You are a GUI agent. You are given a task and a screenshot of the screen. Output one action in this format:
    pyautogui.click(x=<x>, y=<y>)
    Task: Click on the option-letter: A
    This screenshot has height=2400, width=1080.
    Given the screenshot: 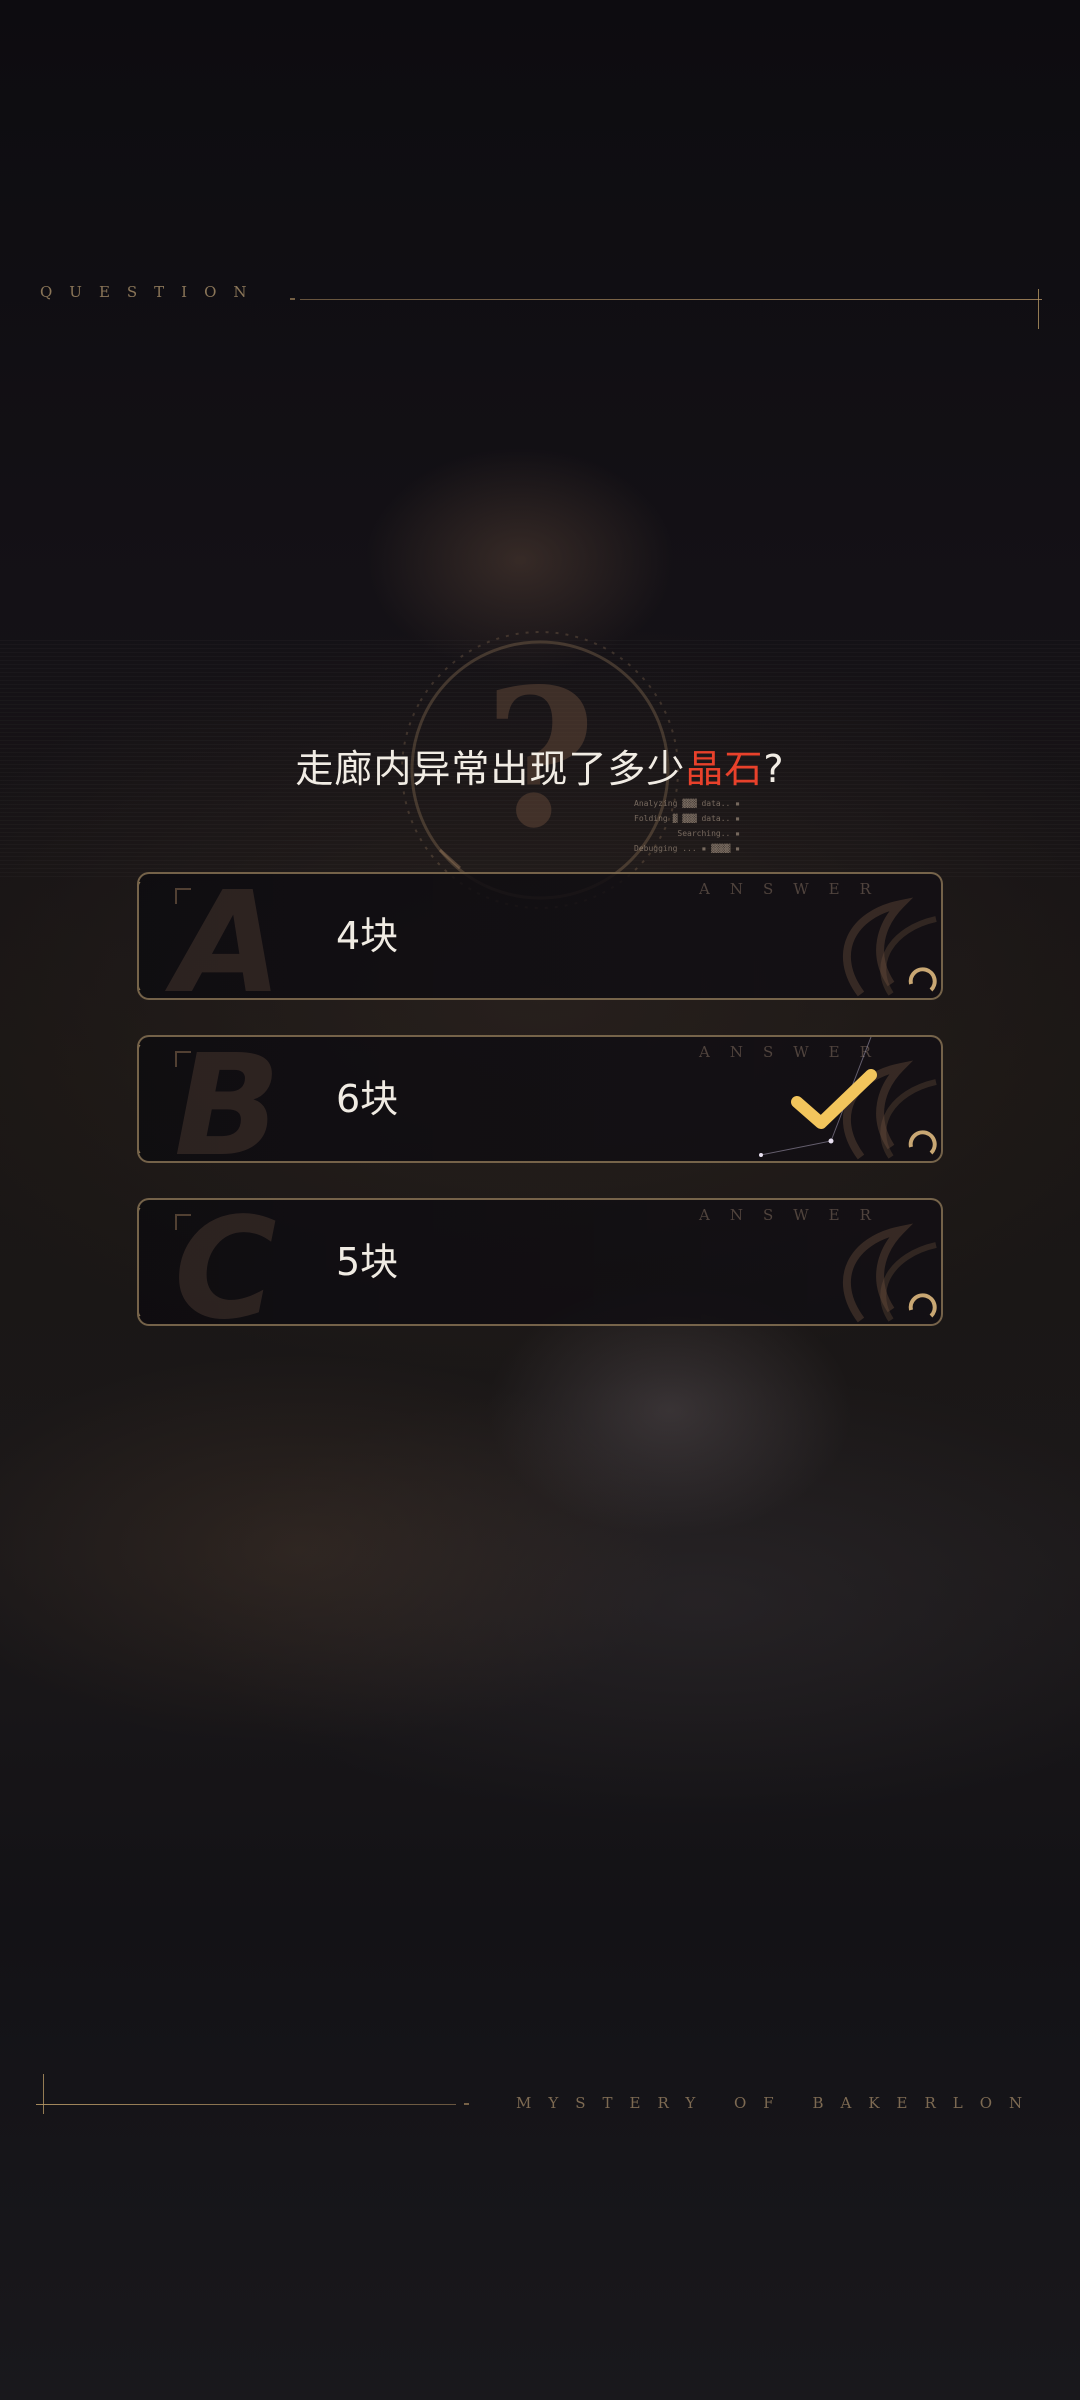 What is the action you would take?
    pyautogui.click(x=228, y=936)
    